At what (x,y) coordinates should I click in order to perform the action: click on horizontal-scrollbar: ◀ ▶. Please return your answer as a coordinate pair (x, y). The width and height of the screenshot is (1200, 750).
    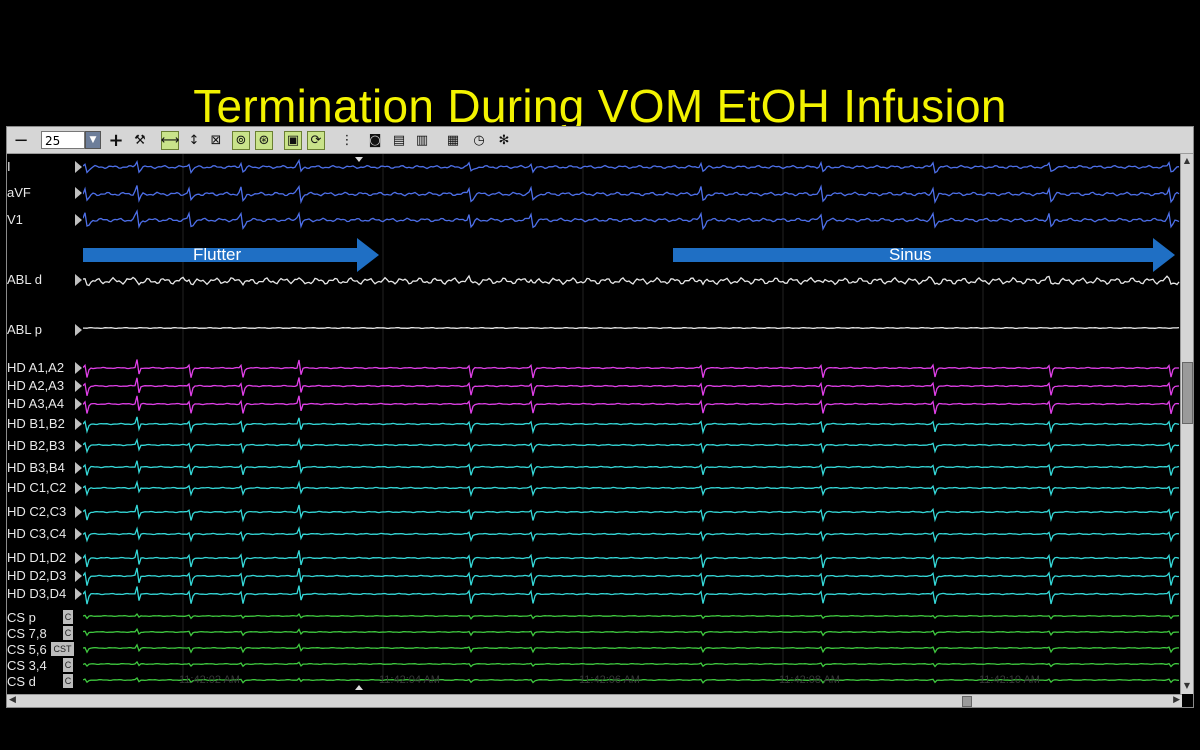
    Looking at the image, I should click on (594, 700).